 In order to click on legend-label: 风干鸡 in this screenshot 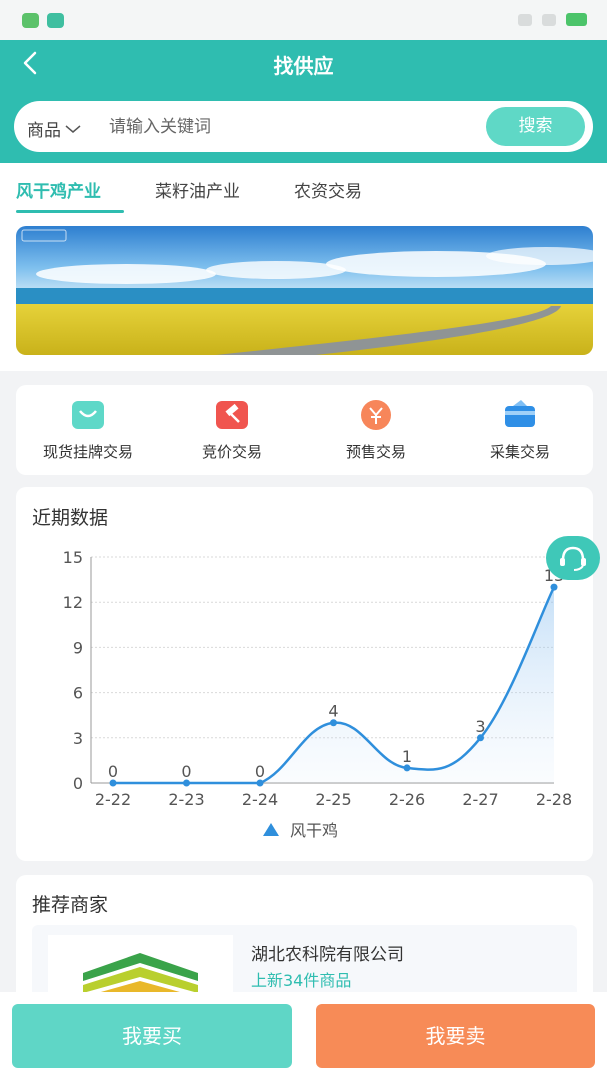, I will do `click(314, 830)`.